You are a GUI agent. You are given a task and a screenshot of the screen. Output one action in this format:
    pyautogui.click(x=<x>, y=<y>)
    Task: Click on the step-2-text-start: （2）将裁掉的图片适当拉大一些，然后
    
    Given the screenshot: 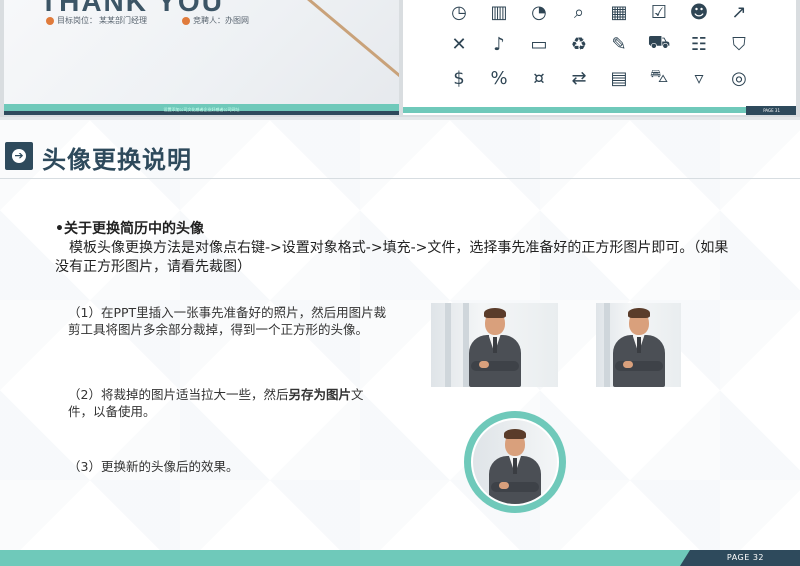 What is the action you would take?
    pyautogui.click(x=178, y=394)
    